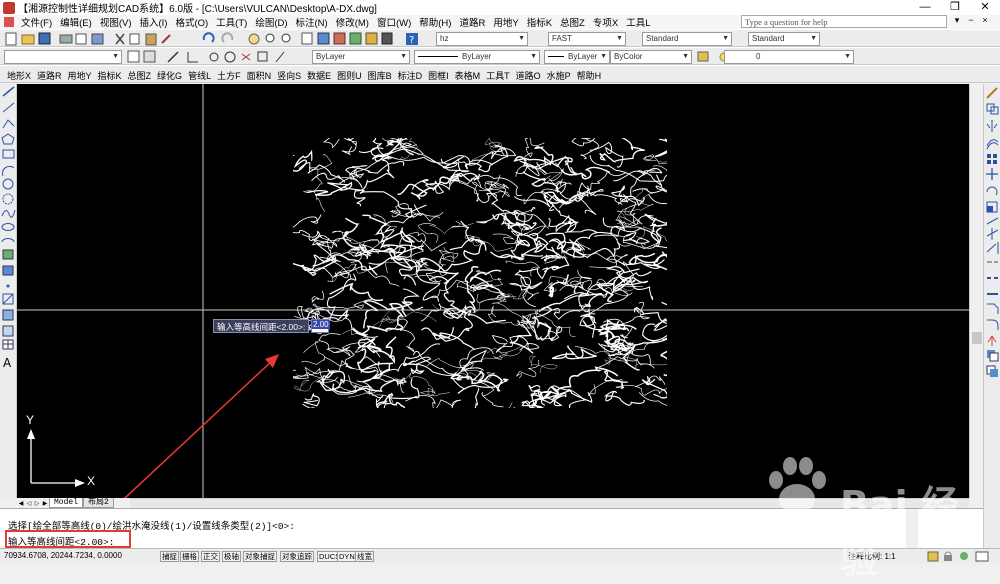 The height and width of the screenshot is (584, 1000). Describe the element at coordinates (505, 22) in the screenshot. I see `menu-landuse: 用地Y` at that location.